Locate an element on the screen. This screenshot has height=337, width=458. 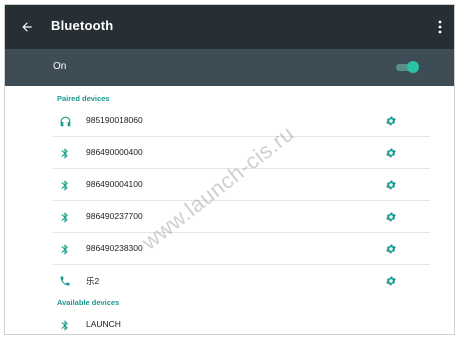
bluetooth-toggle-bar: On is located at coordinates (229, 67).